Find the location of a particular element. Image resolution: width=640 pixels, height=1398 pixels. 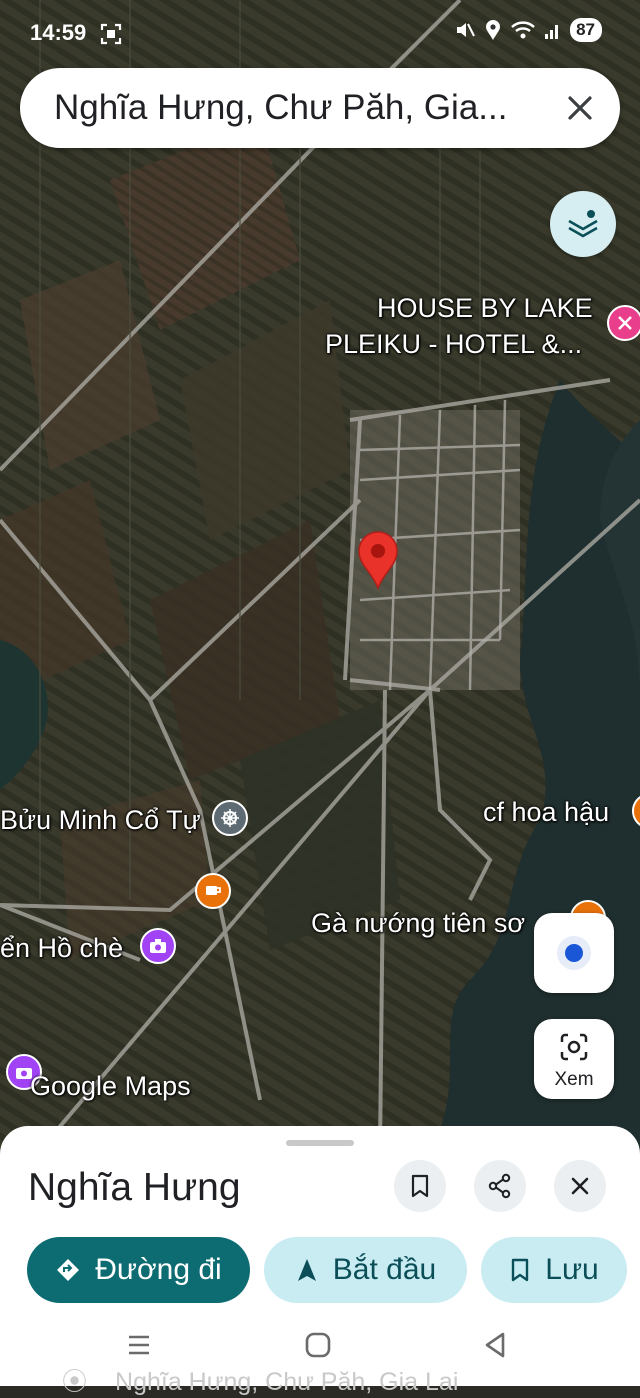

battery-level: 87 is located at coordinates (585, 29).